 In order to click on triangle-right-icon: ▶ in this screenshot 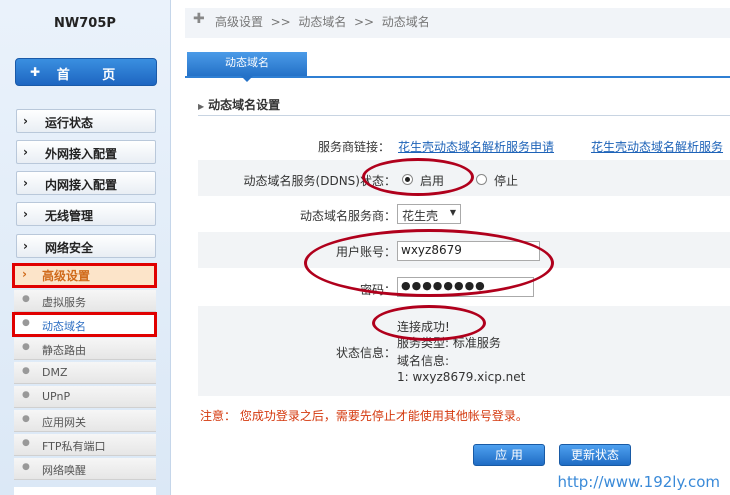, I will do `click(201, 106)`.